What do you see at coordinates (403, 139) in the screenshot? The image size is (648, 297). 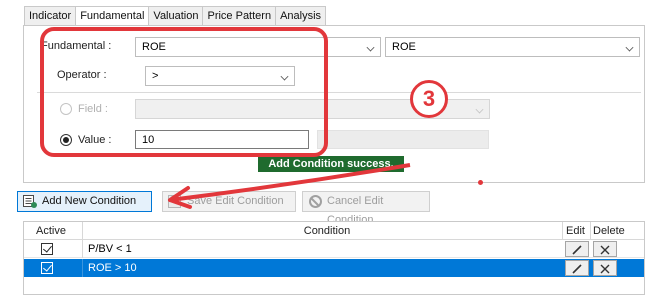 I see `value-extra-box` at bounding box center [403, 139].